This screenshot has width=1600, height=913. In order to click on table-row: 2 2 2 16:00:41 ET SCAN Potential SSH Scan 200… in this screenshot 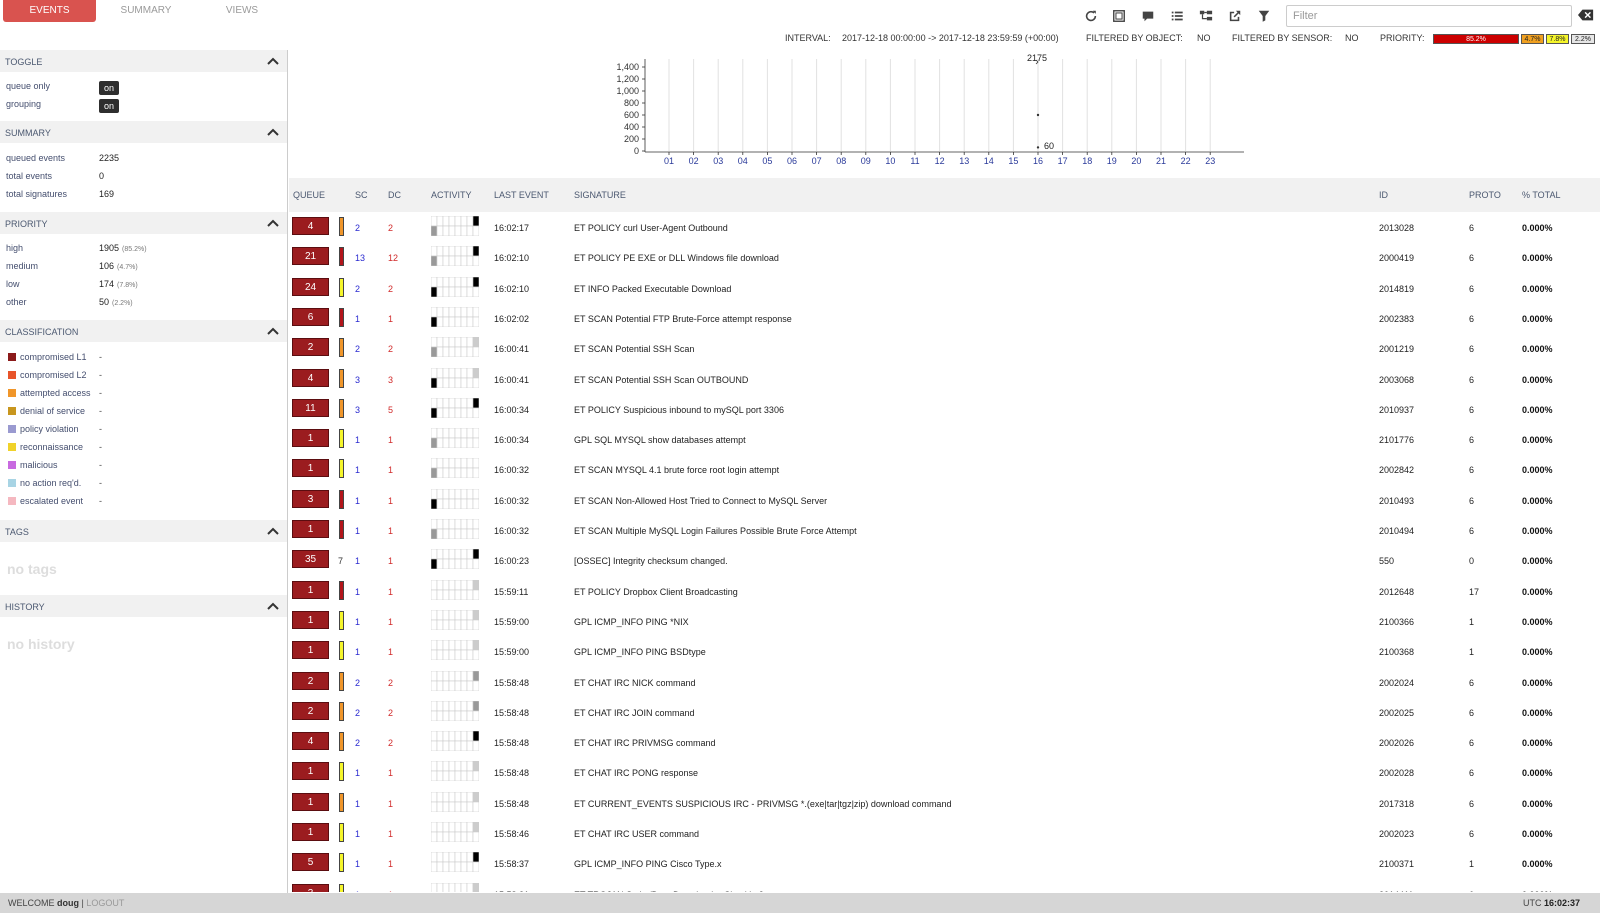, I will do `click(944, 348)`.